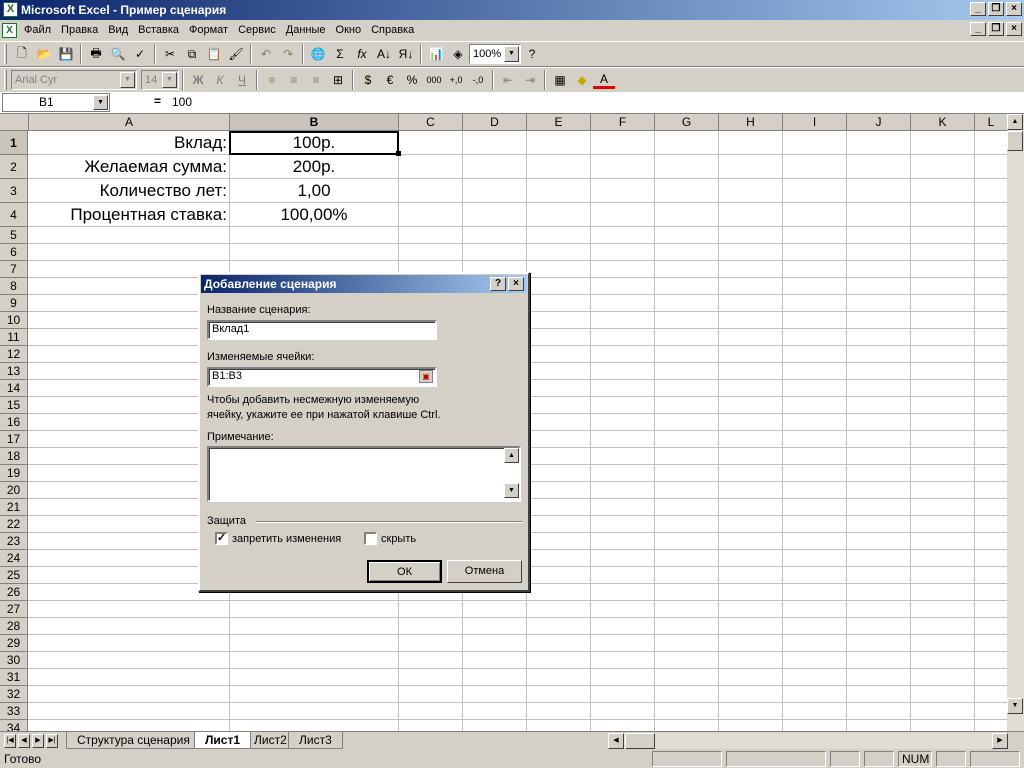  Describe the element at coordinates (14, 122) in the screenshot. I see `select-all-corner` at that location.